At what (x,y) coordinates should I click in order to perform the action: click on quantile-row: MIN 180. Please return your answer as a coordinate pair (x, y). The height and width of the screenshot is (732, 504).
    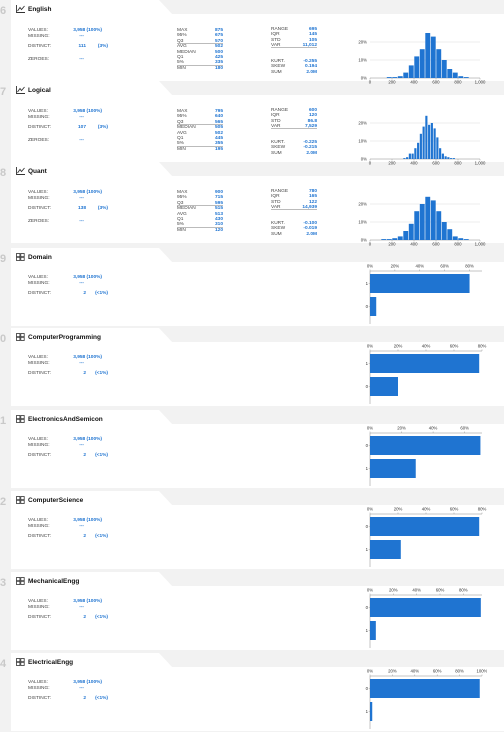
    Looking at the image, I should click on (200, 68).